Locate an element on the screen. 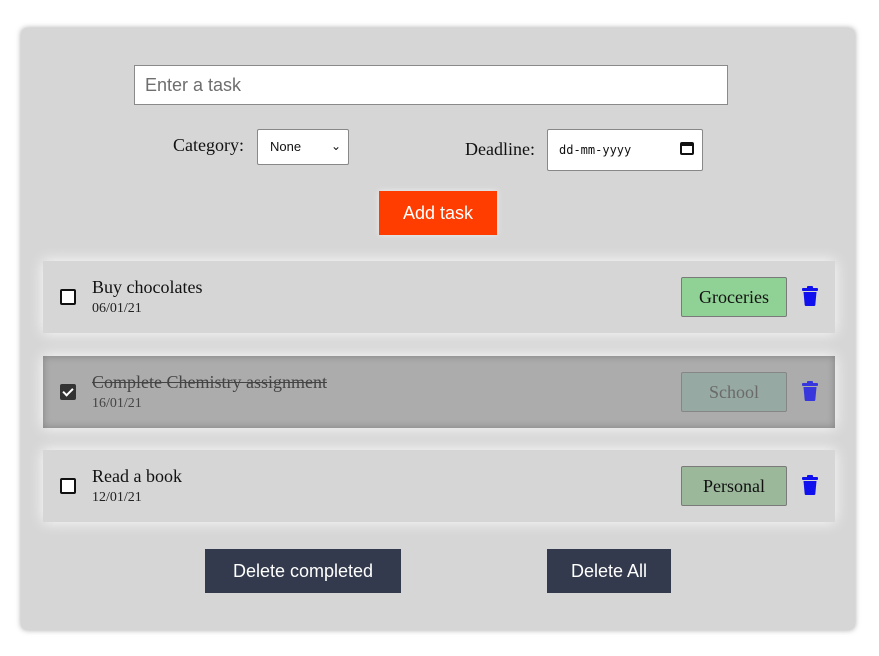  task-date: 06/01/21 is located at coordinates (117, 308).